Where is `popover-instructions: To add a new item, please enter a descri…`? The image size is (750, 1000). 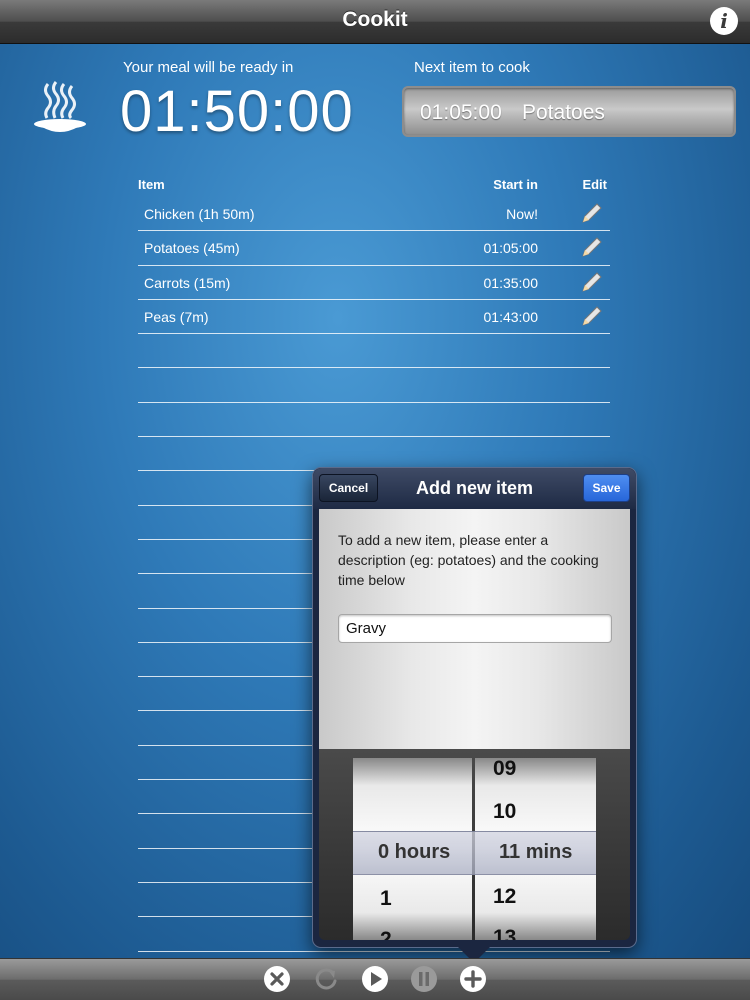
popover-instructions: To add a new item, please enter a descri… is located at coordinates (468, 560).